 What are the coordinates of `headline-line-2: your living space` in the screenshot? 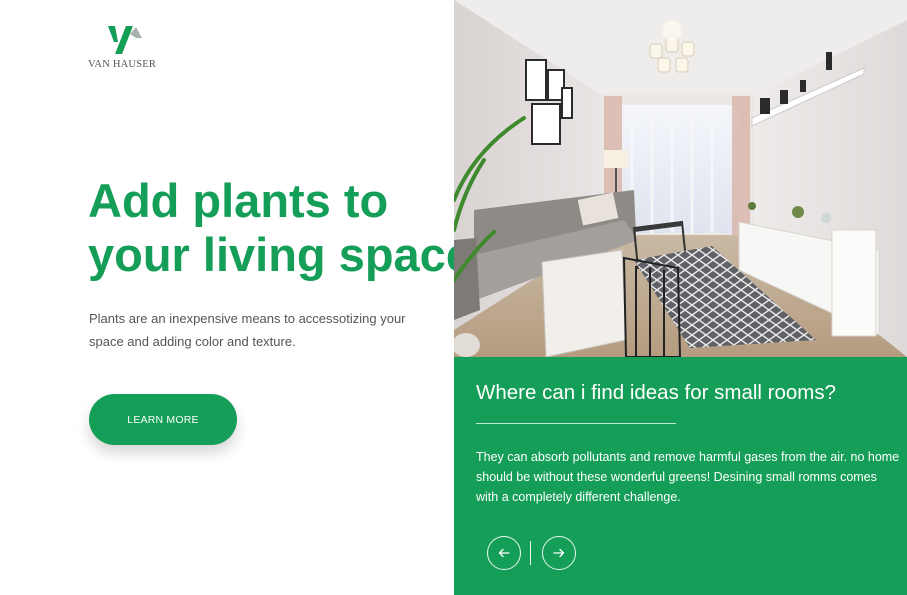 It's located at (280, 254).